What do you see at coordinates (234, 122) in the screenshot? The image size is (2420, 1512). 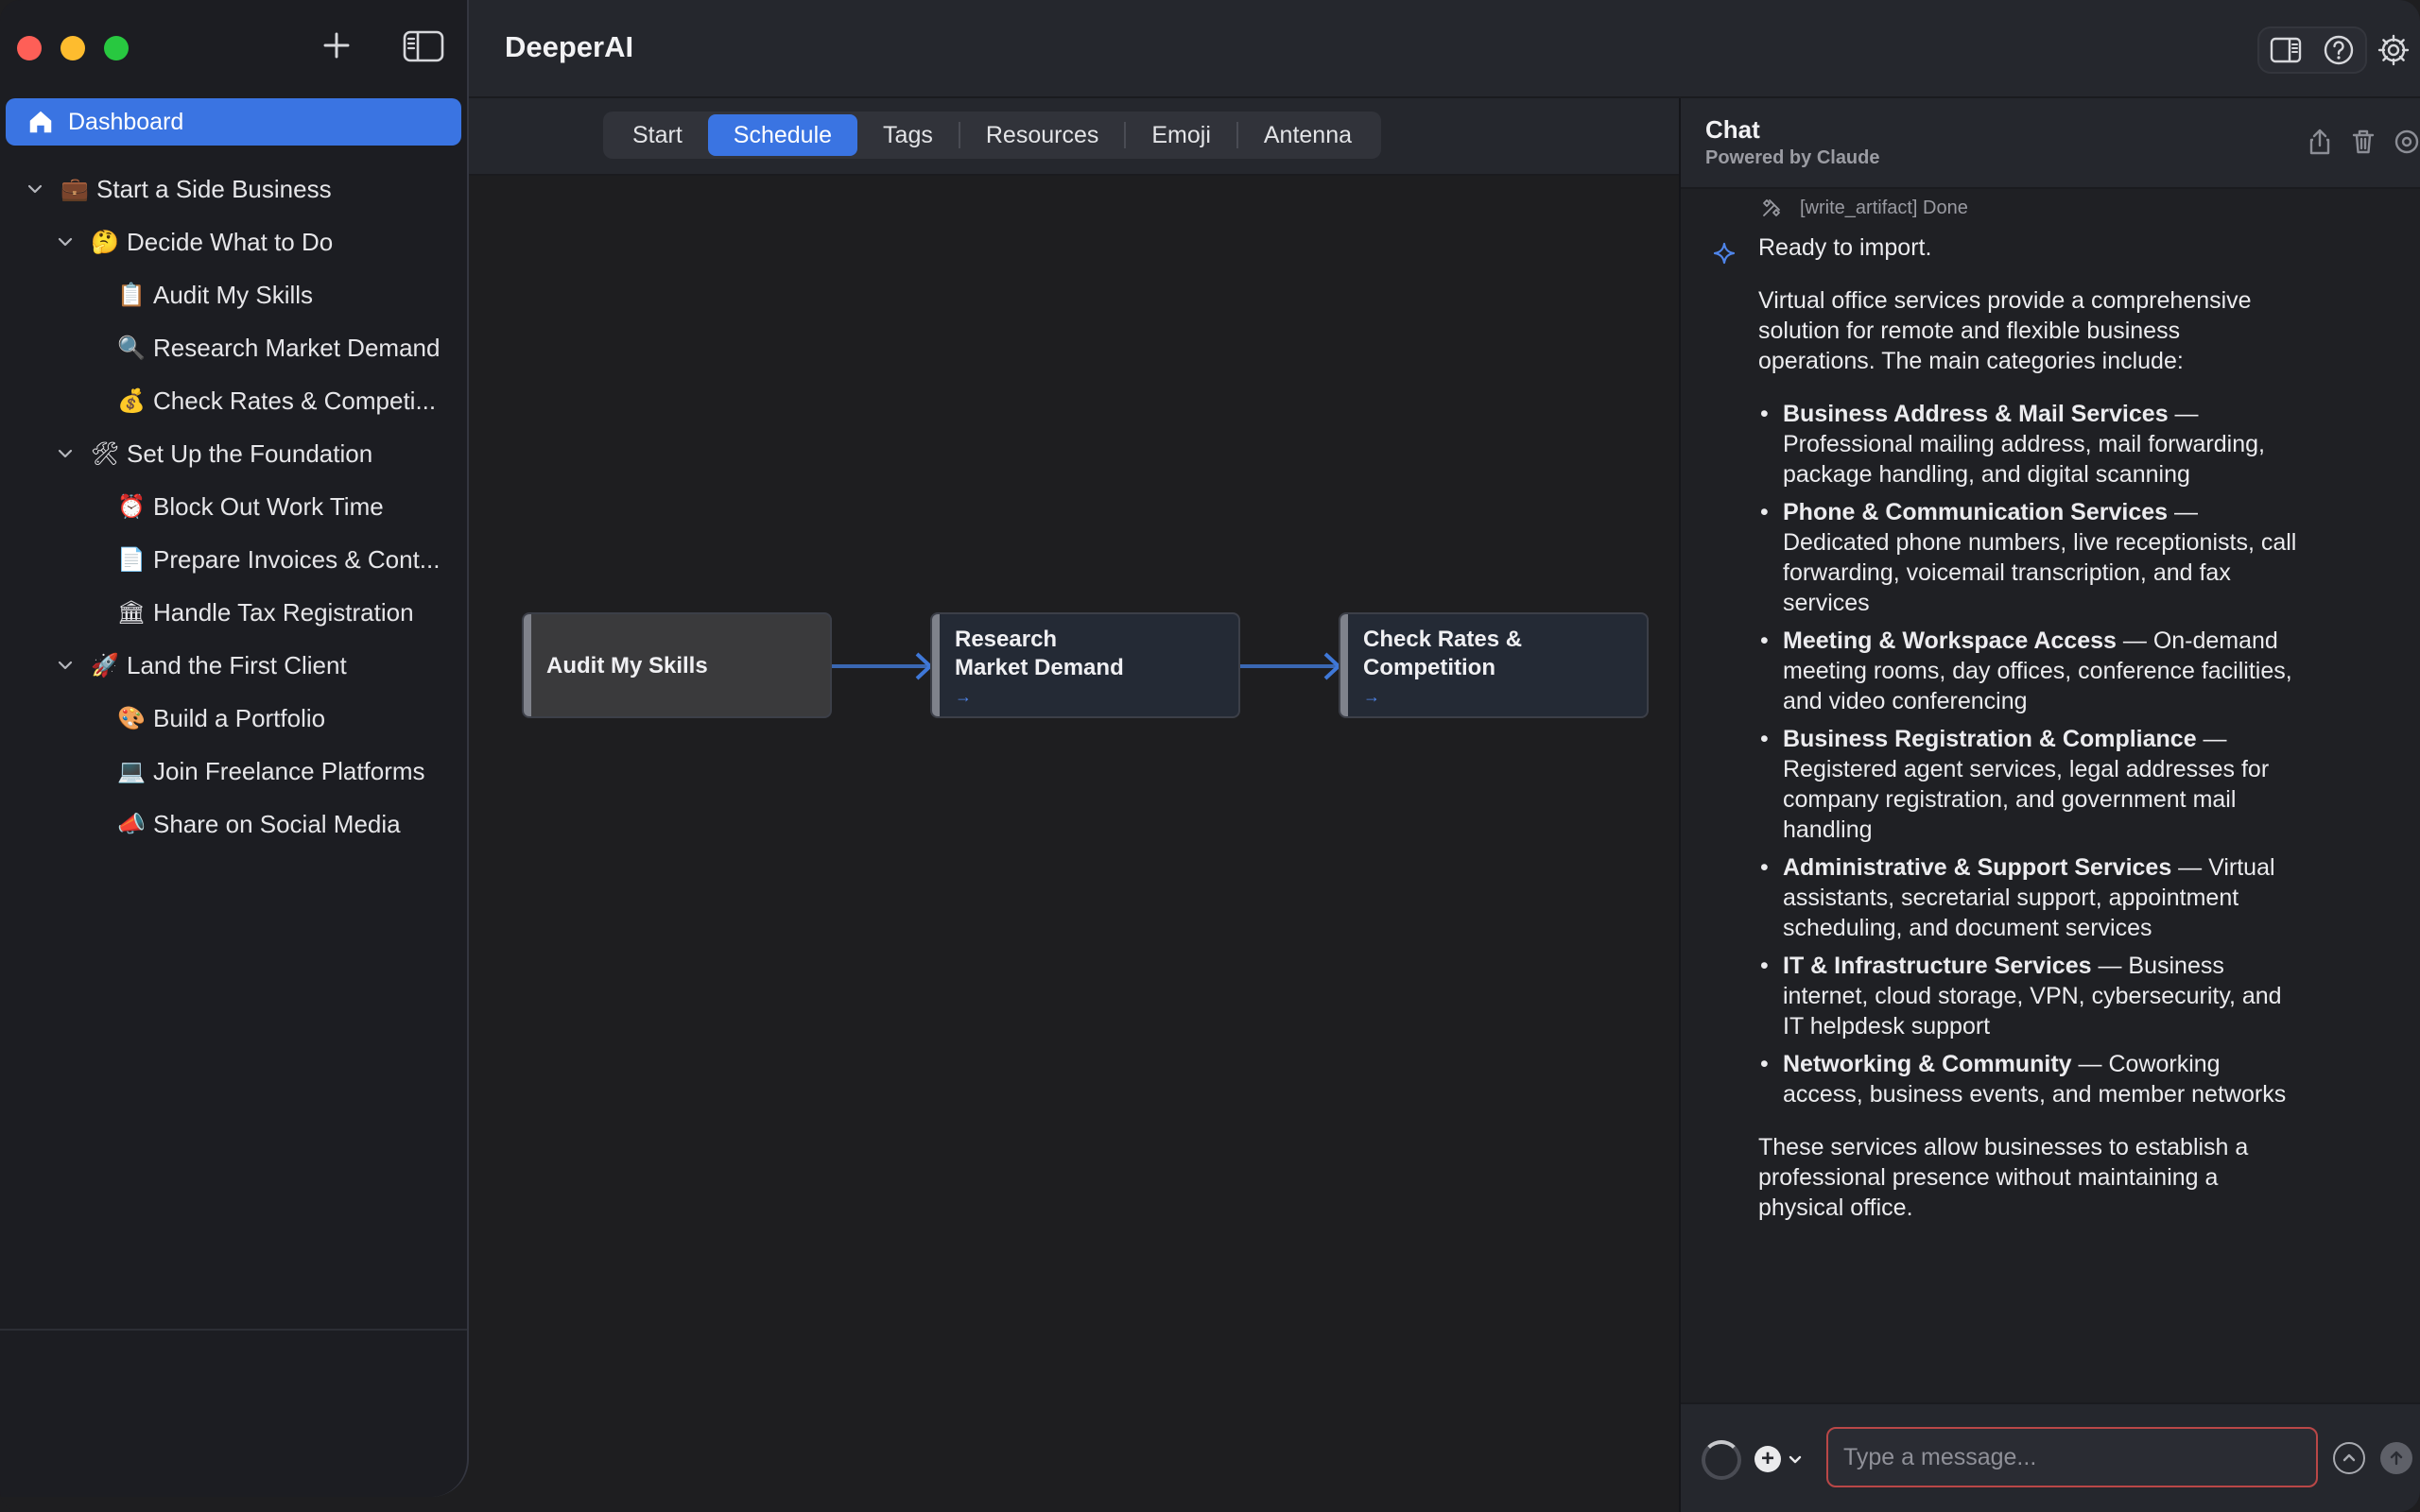 I see `sidebar-item-dashboard: Dashboard` at bounding box center [234, 122].